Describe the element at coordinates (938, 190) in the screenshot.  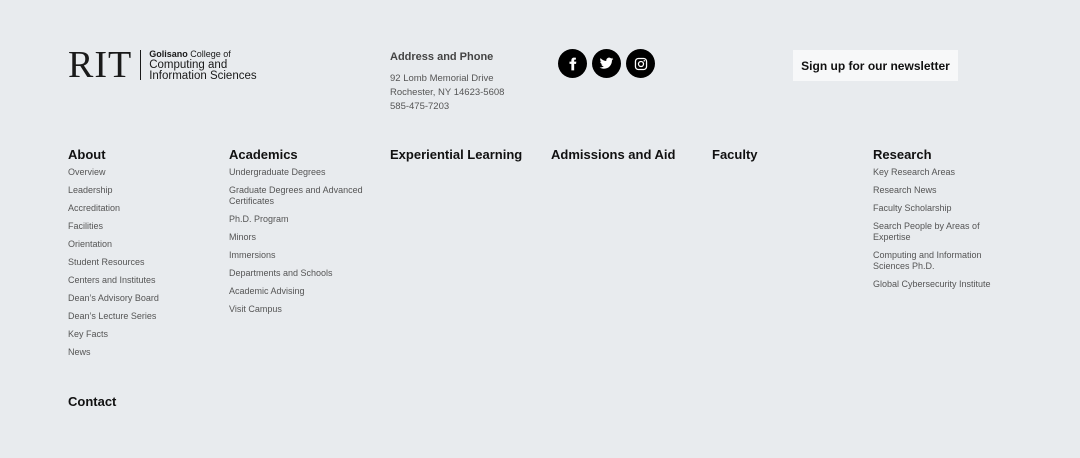
I see `footer-link: Research News` at that location.